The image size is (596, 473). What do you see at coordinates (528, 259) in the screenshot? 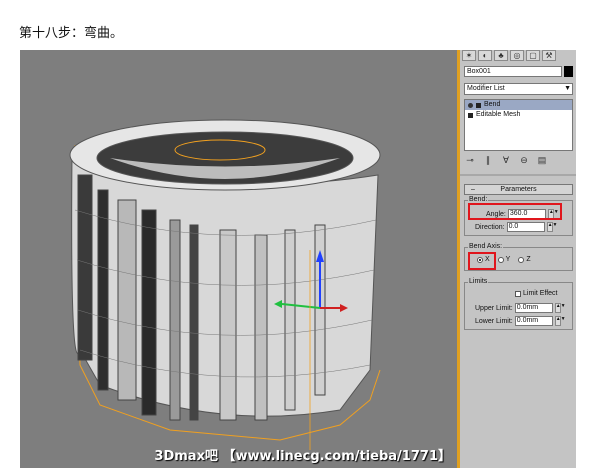
I see `axis-z-label: Z` at bounding box center [528, 259].